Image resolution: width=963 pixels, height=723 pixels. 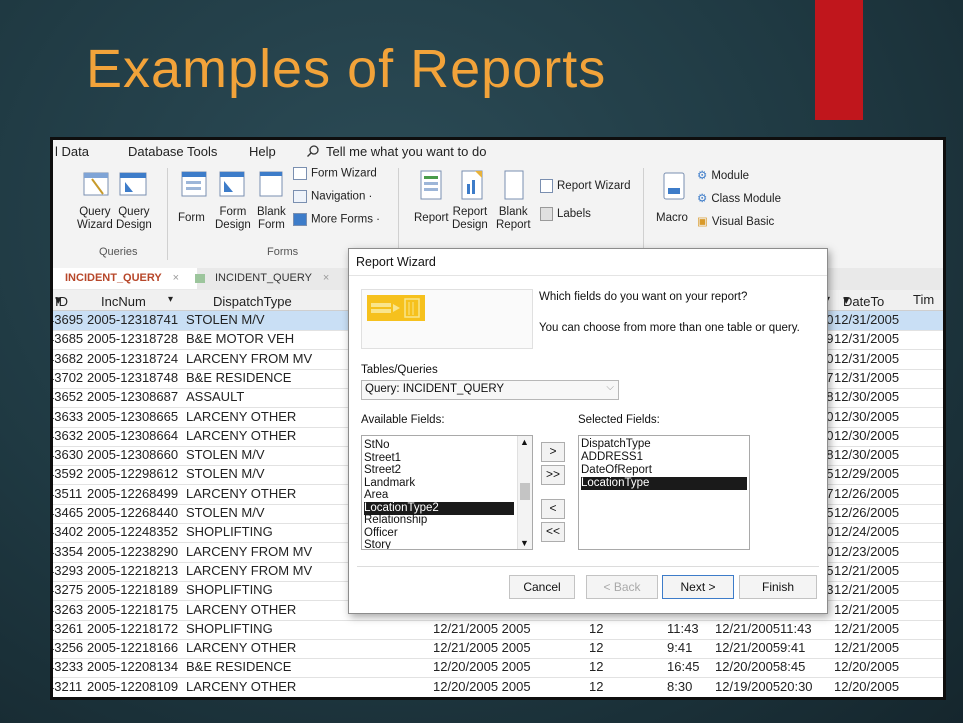 What do you see at coordinates (170, 299) in the screenshot?
I see `chevron-down-icon: ▾` at bounding box center [170, 299].